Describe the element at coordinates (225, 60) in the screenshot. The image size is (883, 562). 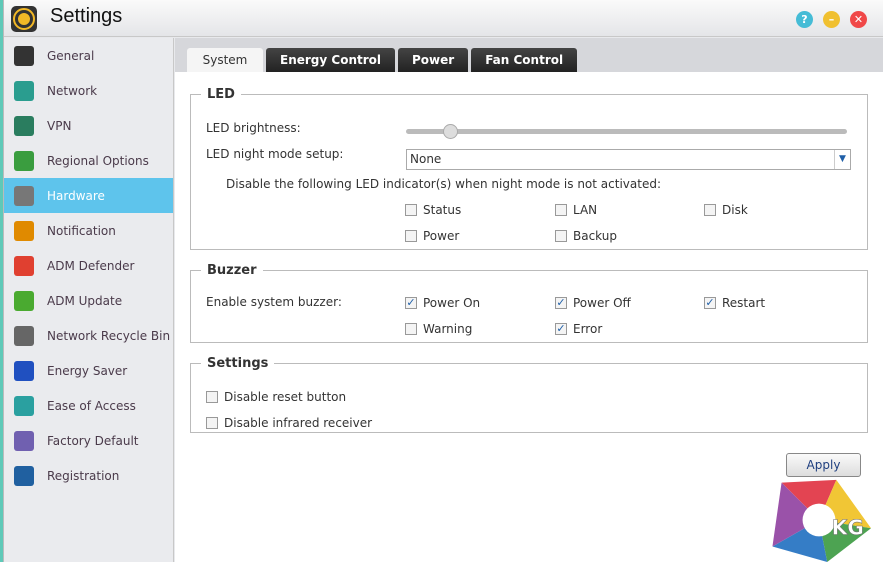
I see `tab-system: System` at that location.